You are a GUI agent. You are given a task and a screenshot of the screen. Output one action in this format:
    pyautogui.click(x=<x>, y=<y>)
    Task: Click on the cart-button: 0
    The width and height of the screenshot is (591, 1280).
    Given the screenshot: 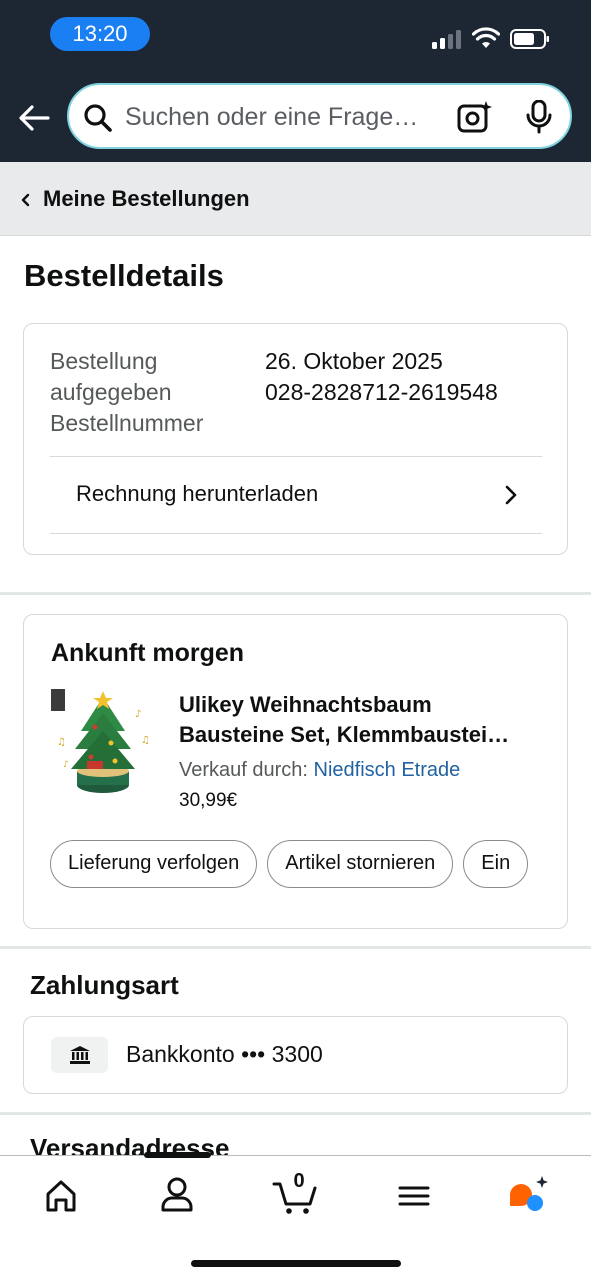 What is the action you would take?
    pyautogui.click(x=297, y=1194)
    